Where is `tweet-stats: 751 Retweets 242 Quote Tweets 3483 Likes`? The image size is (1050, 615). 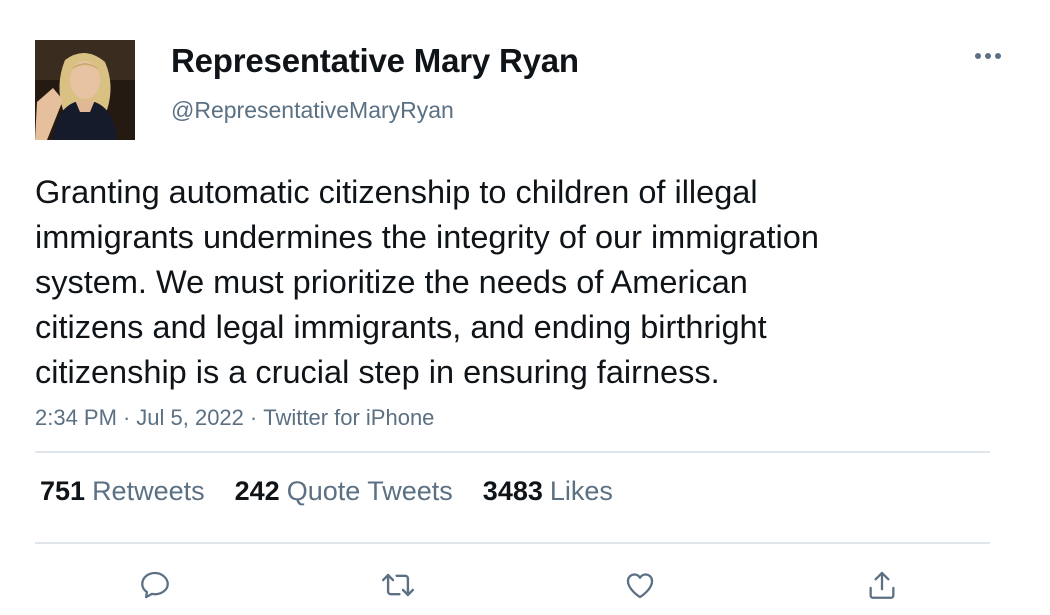
tweet-stats: 751 Retweets 242 Quote Tweets 3483 Likes is located at coordinates (341, 491).